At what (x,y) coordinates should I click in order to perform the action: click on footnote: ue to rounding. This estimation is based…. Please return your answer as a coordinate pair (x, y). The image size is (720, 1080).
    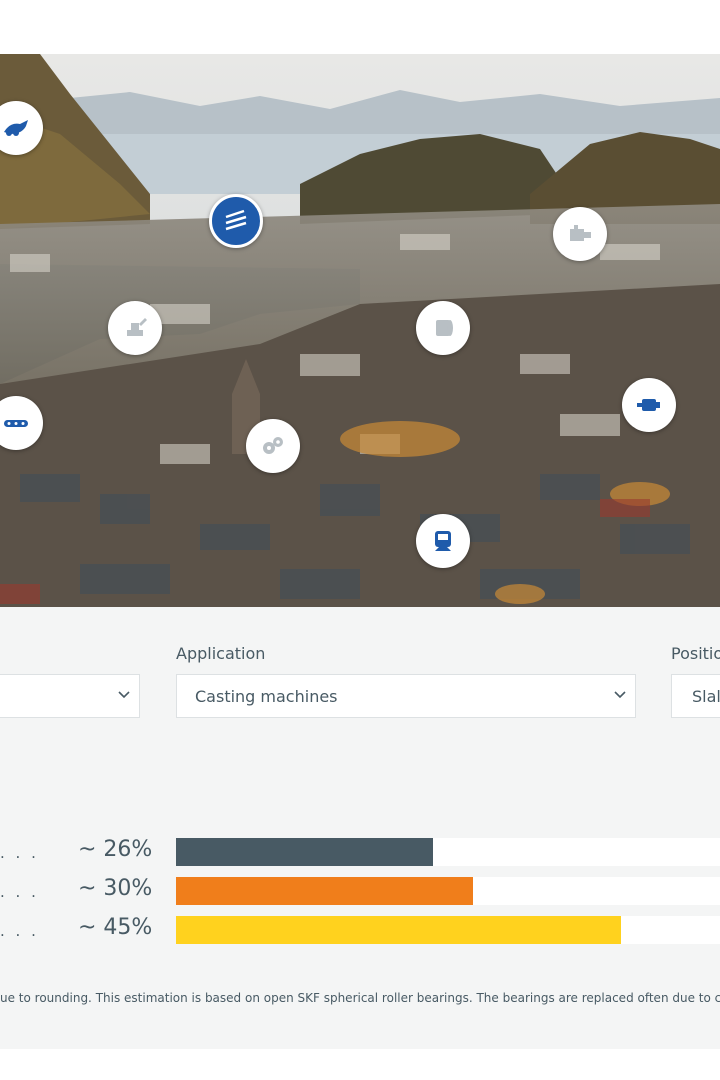
    Looking at the image, I should click on (360, 998).